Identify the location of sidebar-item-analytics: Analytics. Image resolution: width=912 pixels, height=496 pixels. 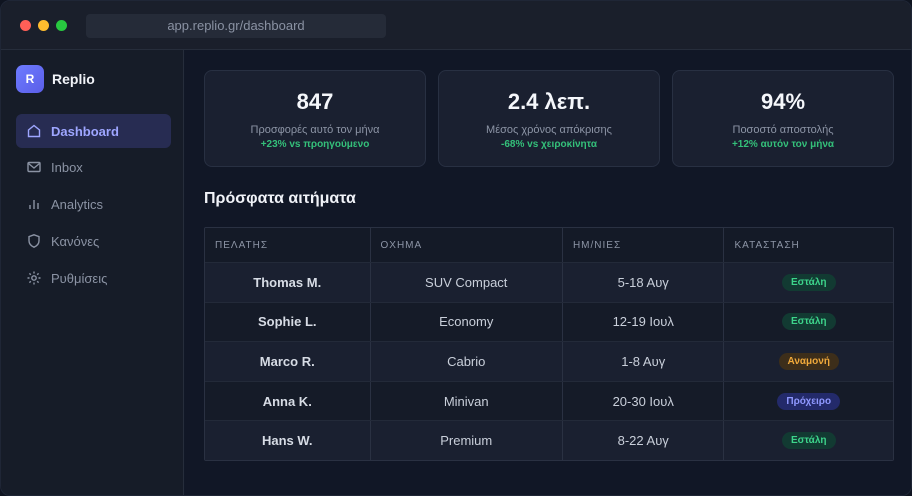
(93, 204).